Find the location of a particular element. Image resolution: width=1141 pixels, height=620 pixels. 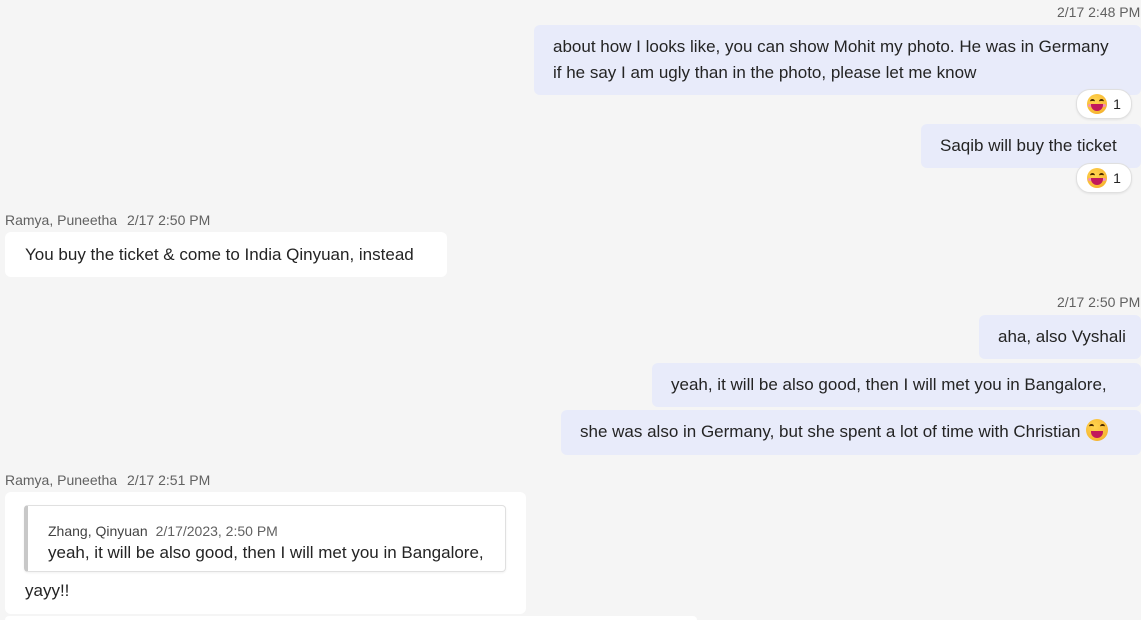

message-text: Saqib will buy the ticket is located at coordinates (1028, 145).